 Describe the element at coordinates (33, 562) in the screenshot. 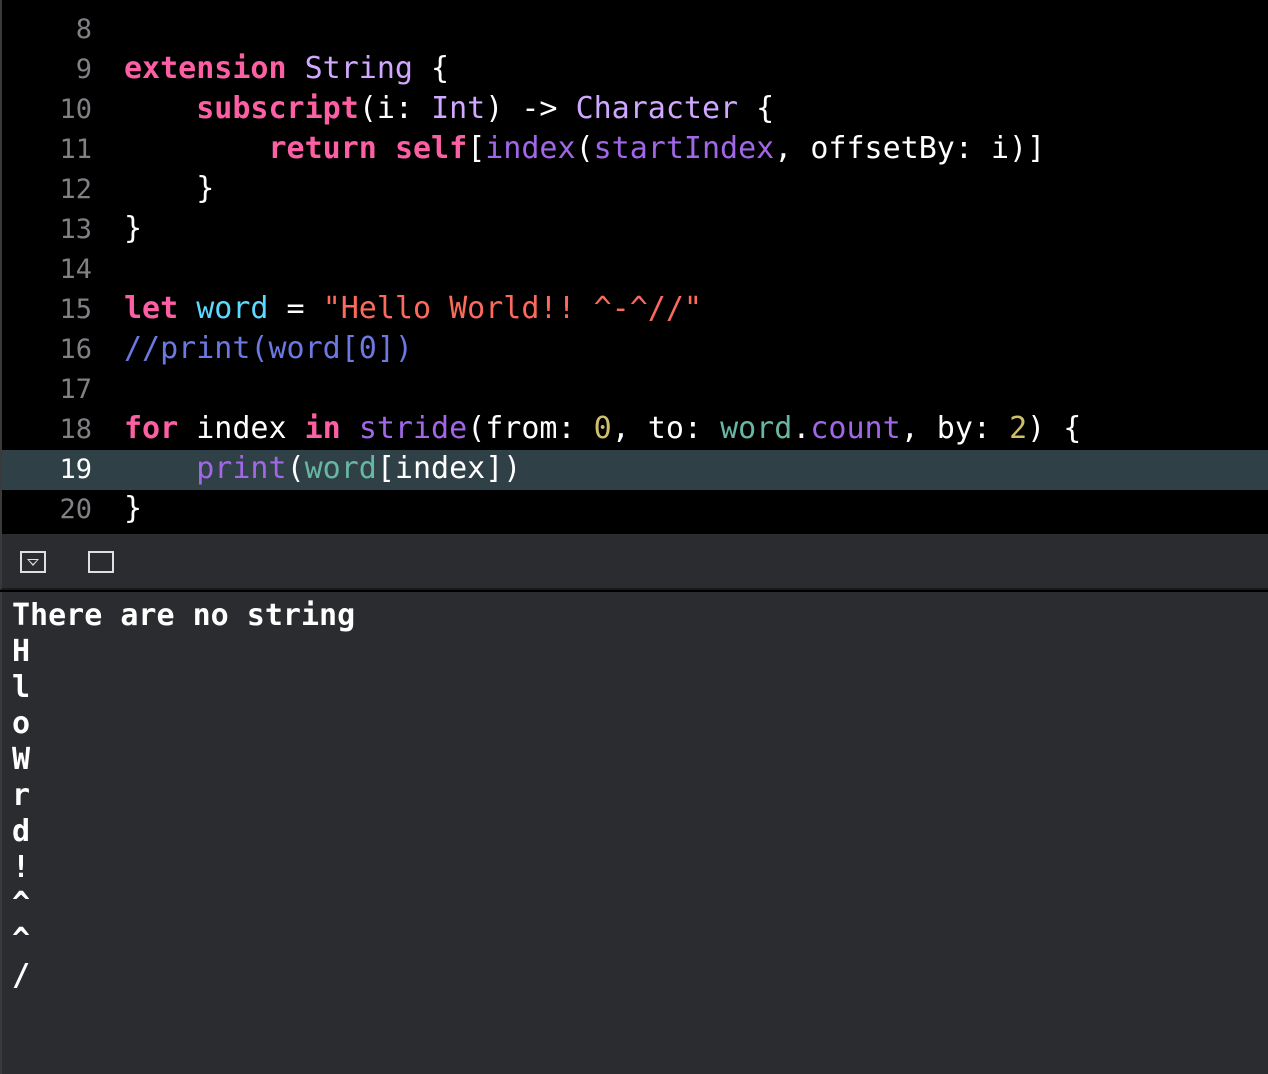

I see `hide-debug-area-icon` at that location.